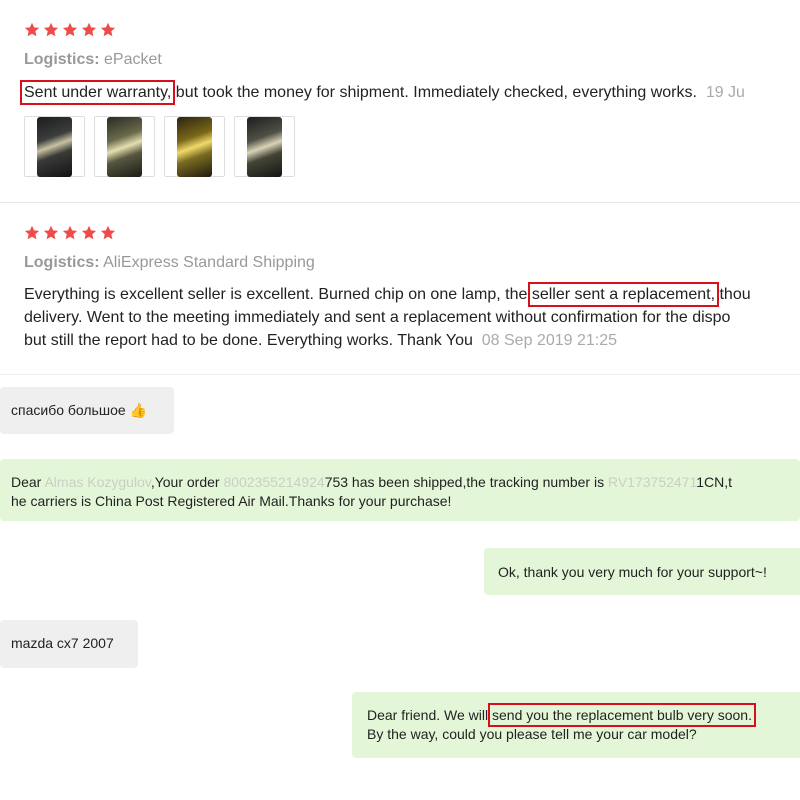 This screenshot has height=800, width=800. I want to click on message-text: 1CN,t, so click(714, 482).